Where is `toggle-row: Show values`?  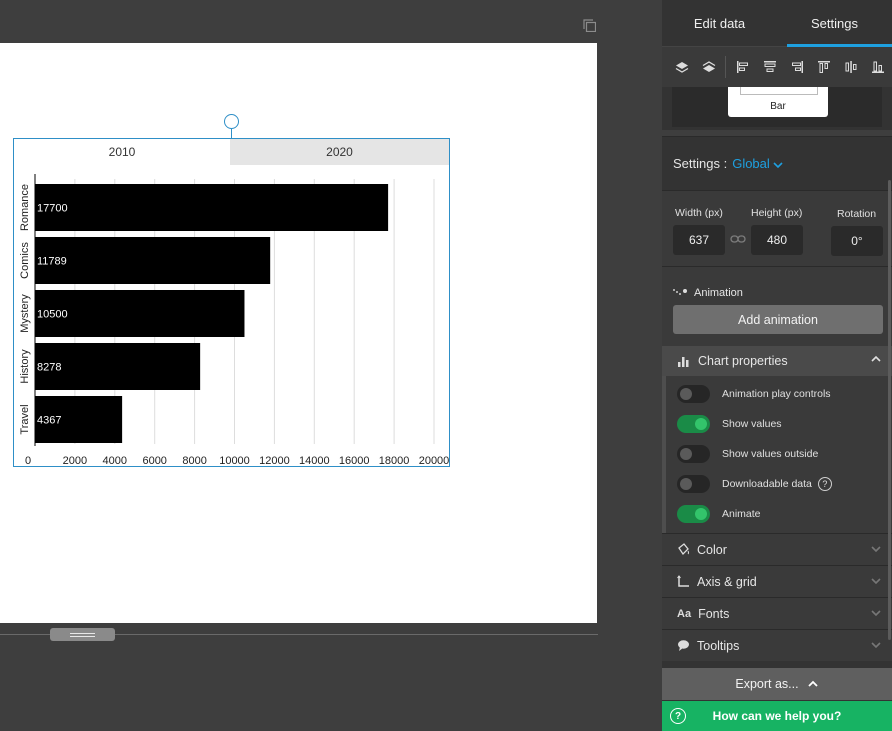
toggle-row: Show values is located at coordinates (779, 424).